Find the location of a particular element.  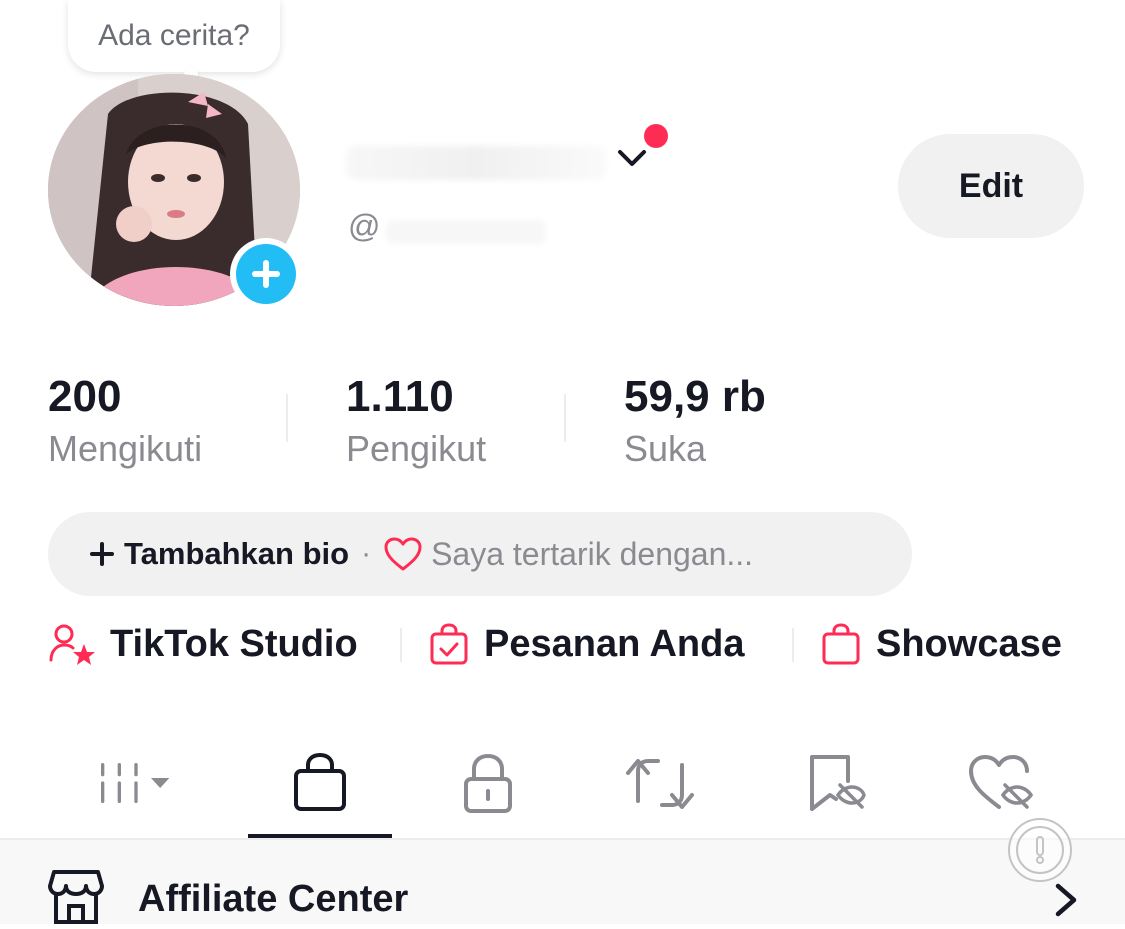

tiktok-studio-label: TikTok Studio is located at coordinates (234, 643).